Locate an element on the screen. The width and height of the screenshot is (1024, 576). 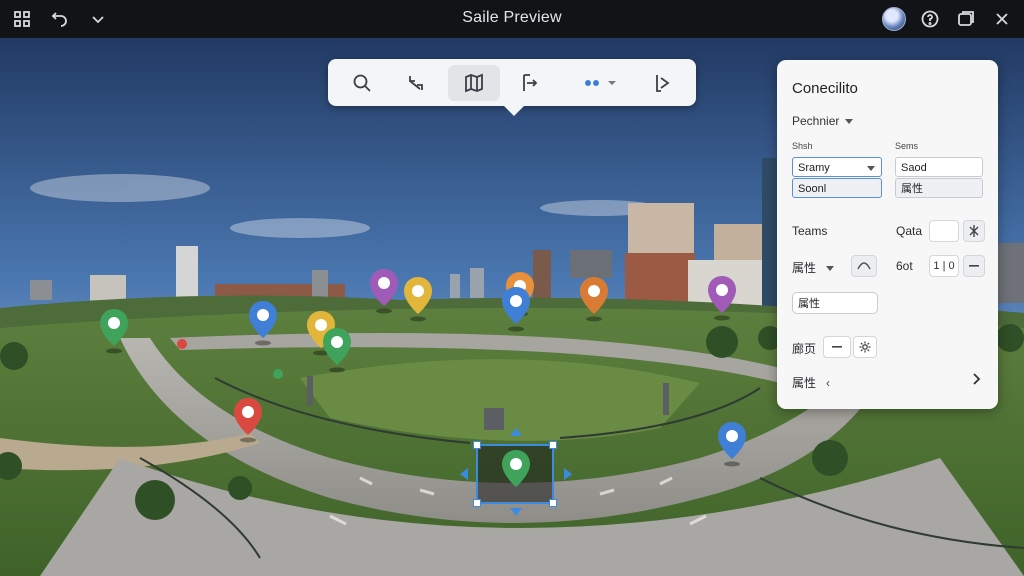
row2-label: 属性 is located at coordinates (813, 267).